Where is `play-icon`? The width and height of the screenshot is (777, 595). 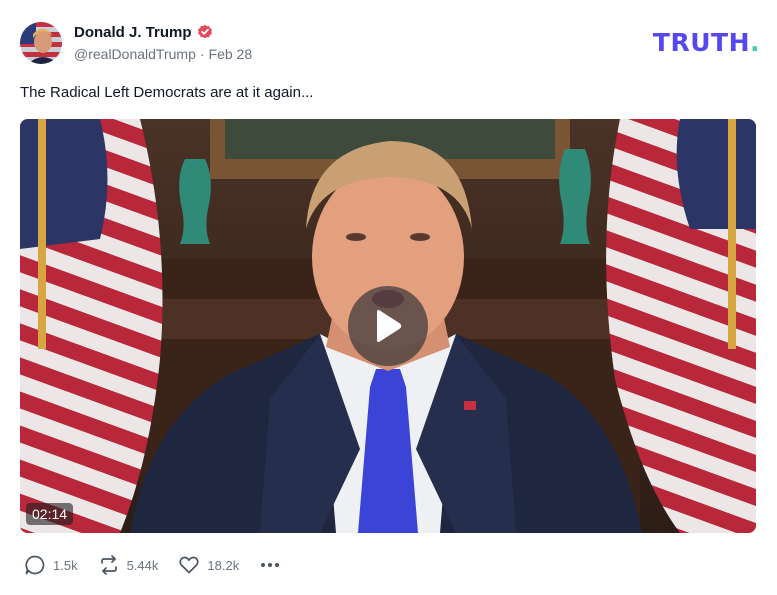
play-icon is located at coordinates (389, 326).